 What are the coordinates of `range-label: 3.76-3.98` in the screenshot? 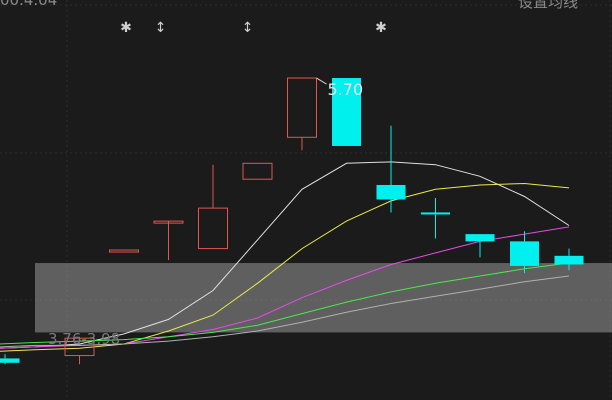 It's located at (84, 339).